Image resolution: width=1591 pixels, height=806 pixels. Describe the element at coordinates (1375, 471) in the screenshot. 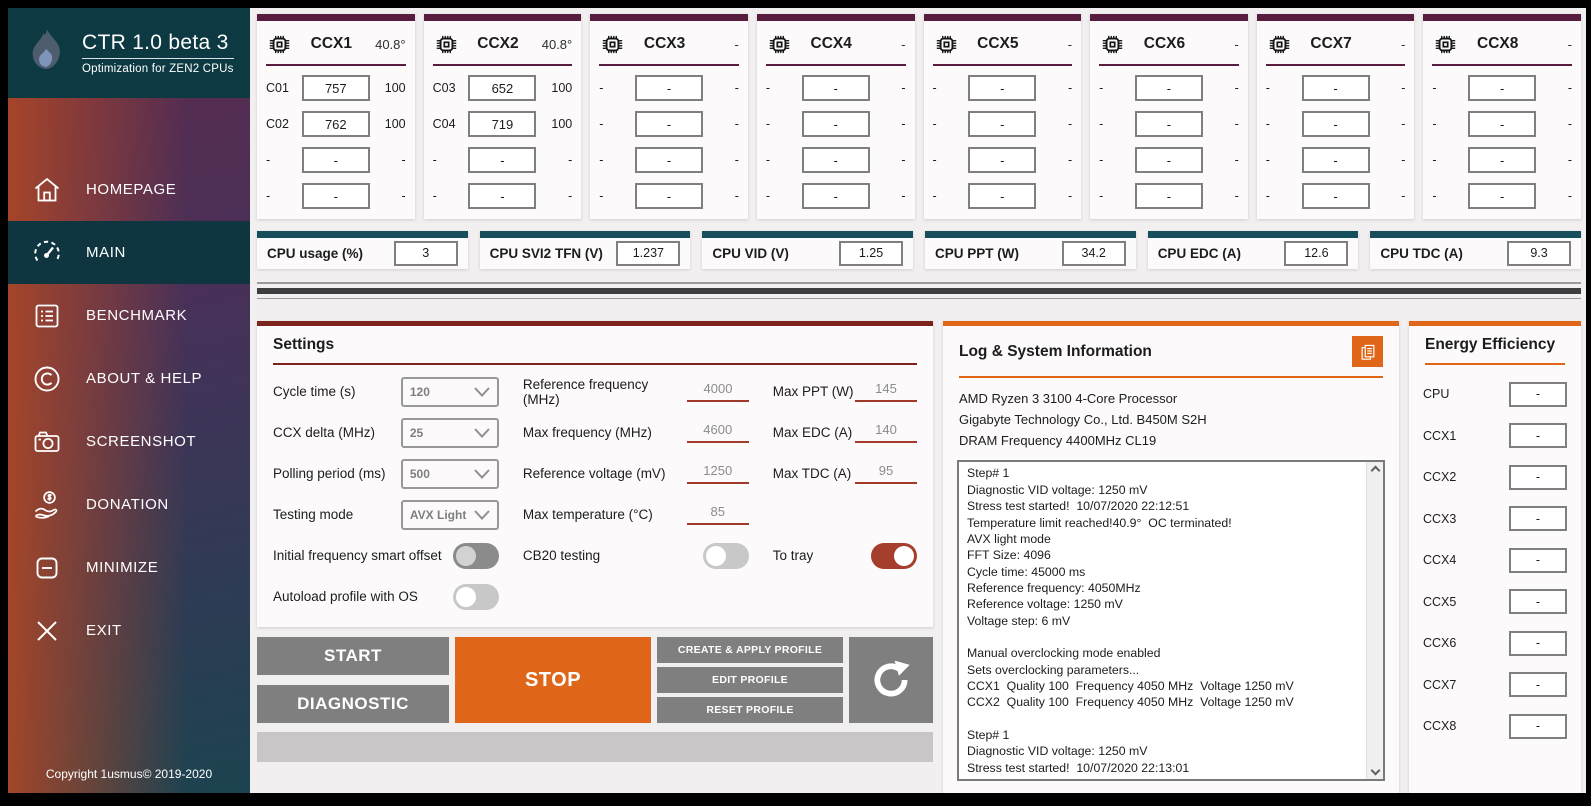

I see `scroll-up-icon` at that location.